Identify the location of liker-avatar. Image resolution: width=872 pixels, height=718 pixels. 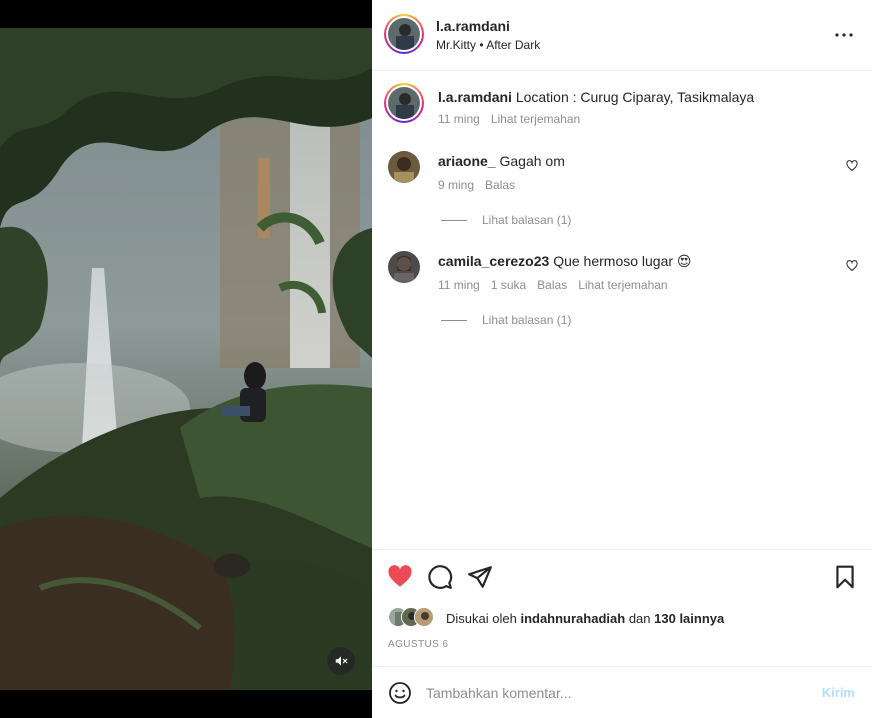
(424, 617).